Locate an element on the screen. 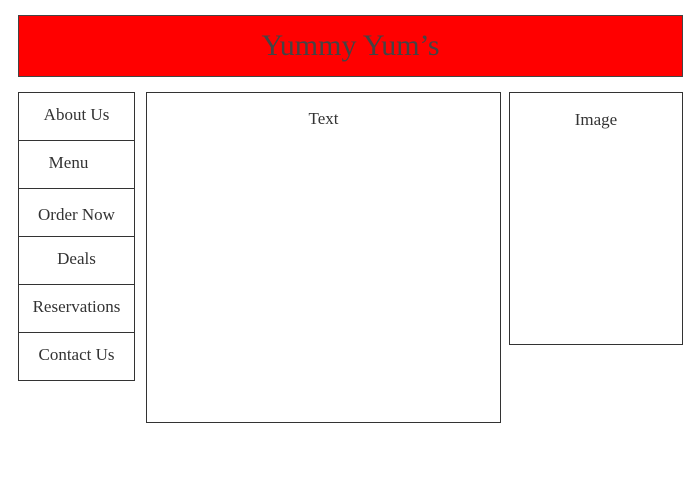 This screenshot has width=700, height=500. nav-item-order-now: Order Now is located at coordinates (76, 212).